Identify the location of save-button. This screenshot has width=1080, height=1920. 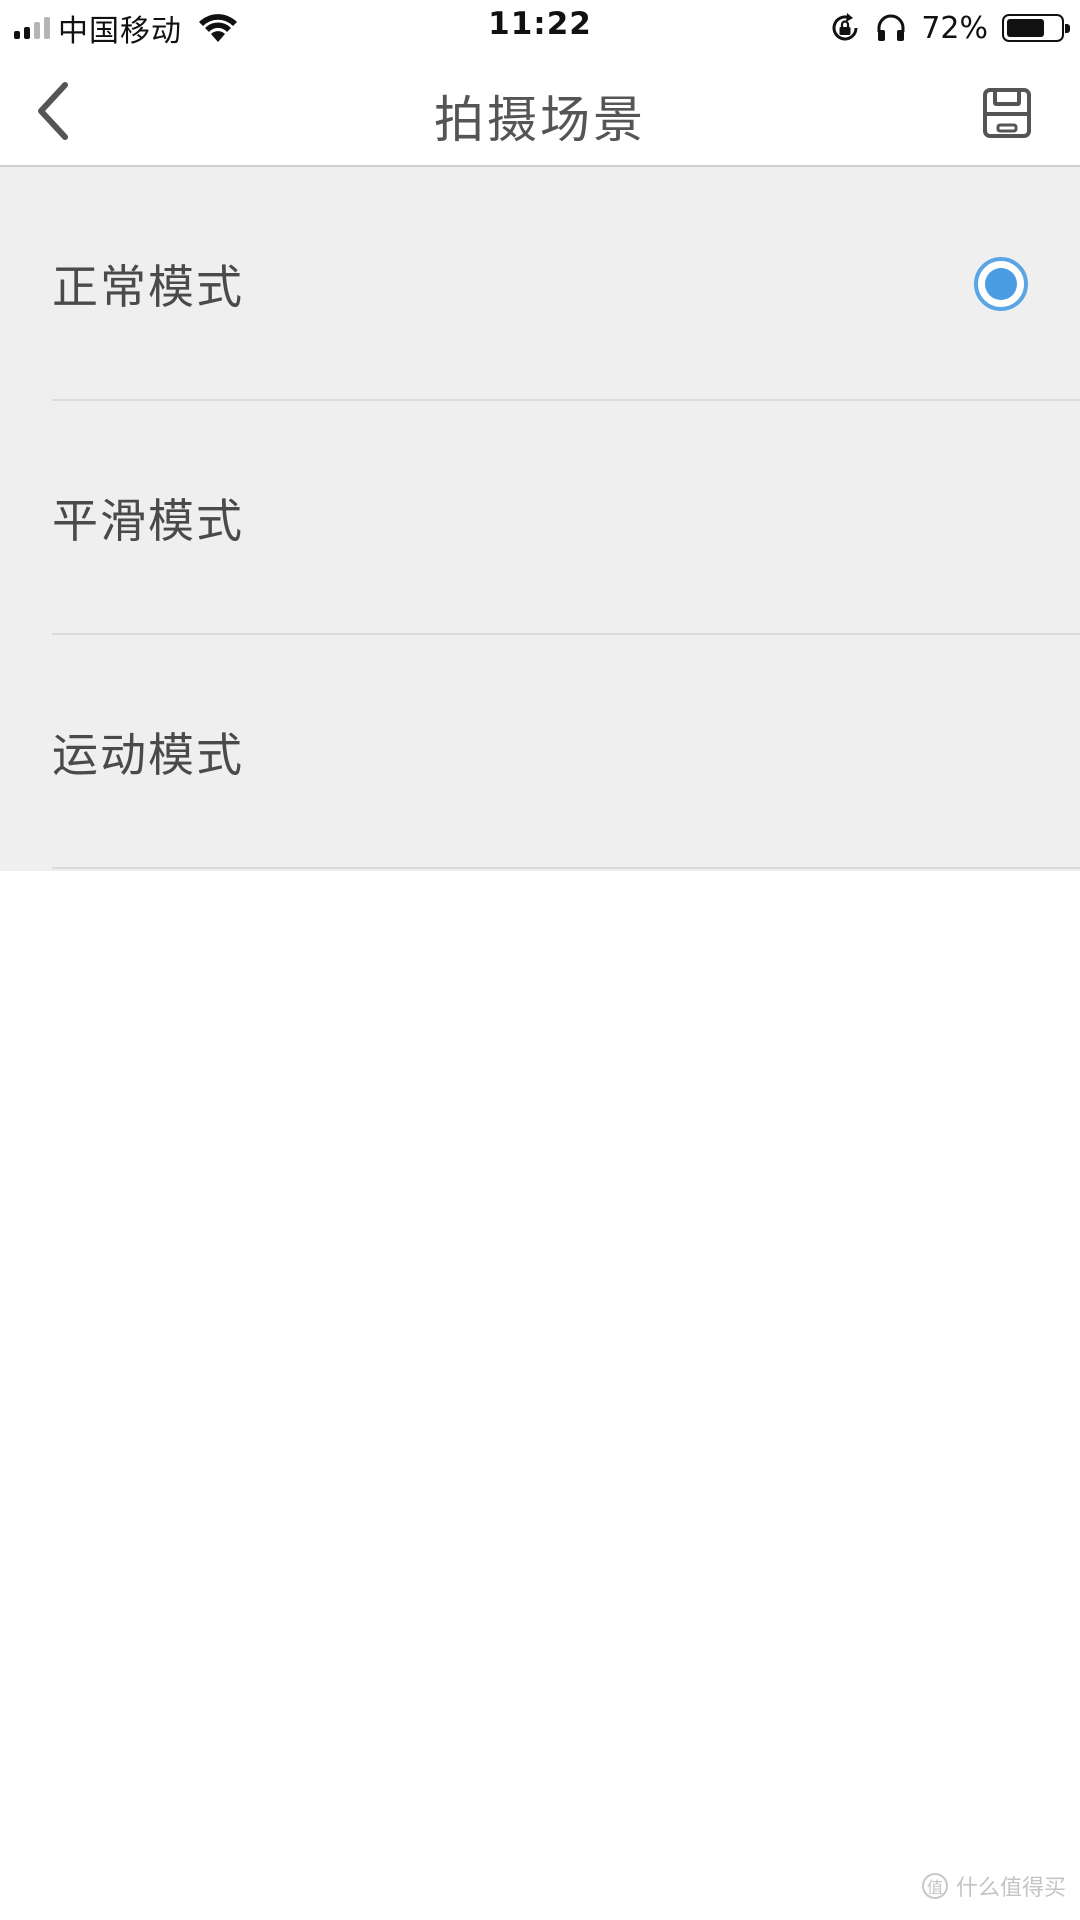
(1007, 113).